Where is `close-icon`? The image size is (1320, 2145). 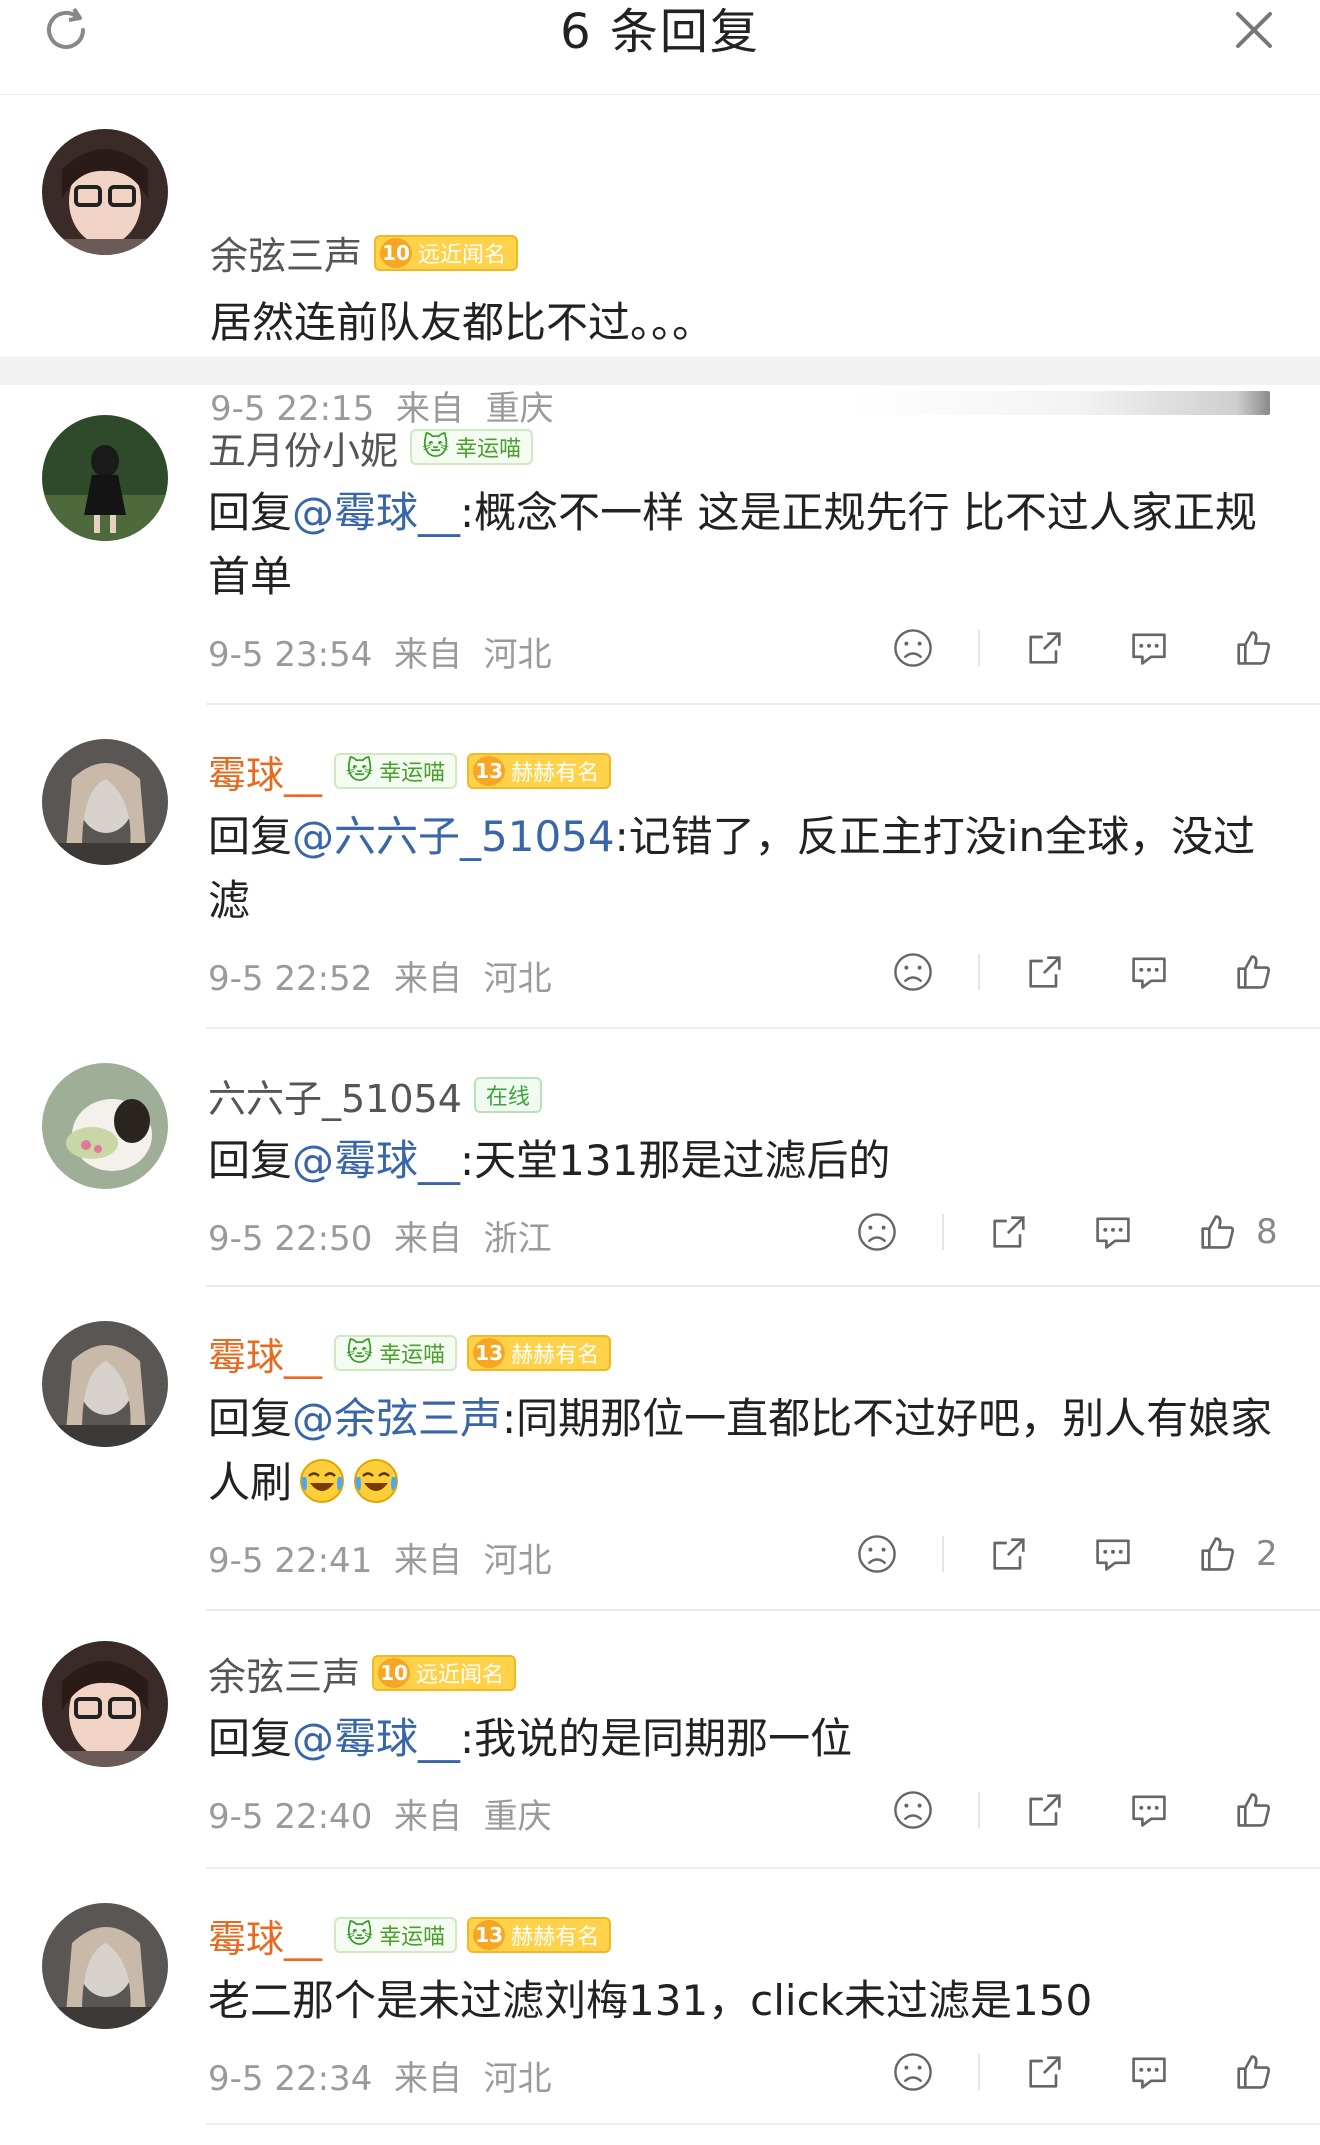 close-icon is located at coordinates (1254, 30).